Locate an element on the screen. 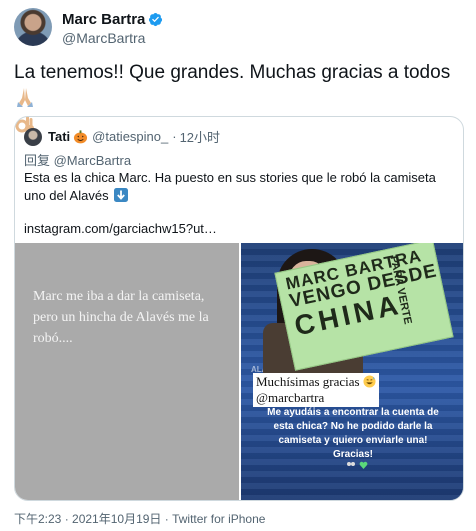 The image size is (476, 531). author-name-row: Marc Bartra is located at coordinates (112, 19).